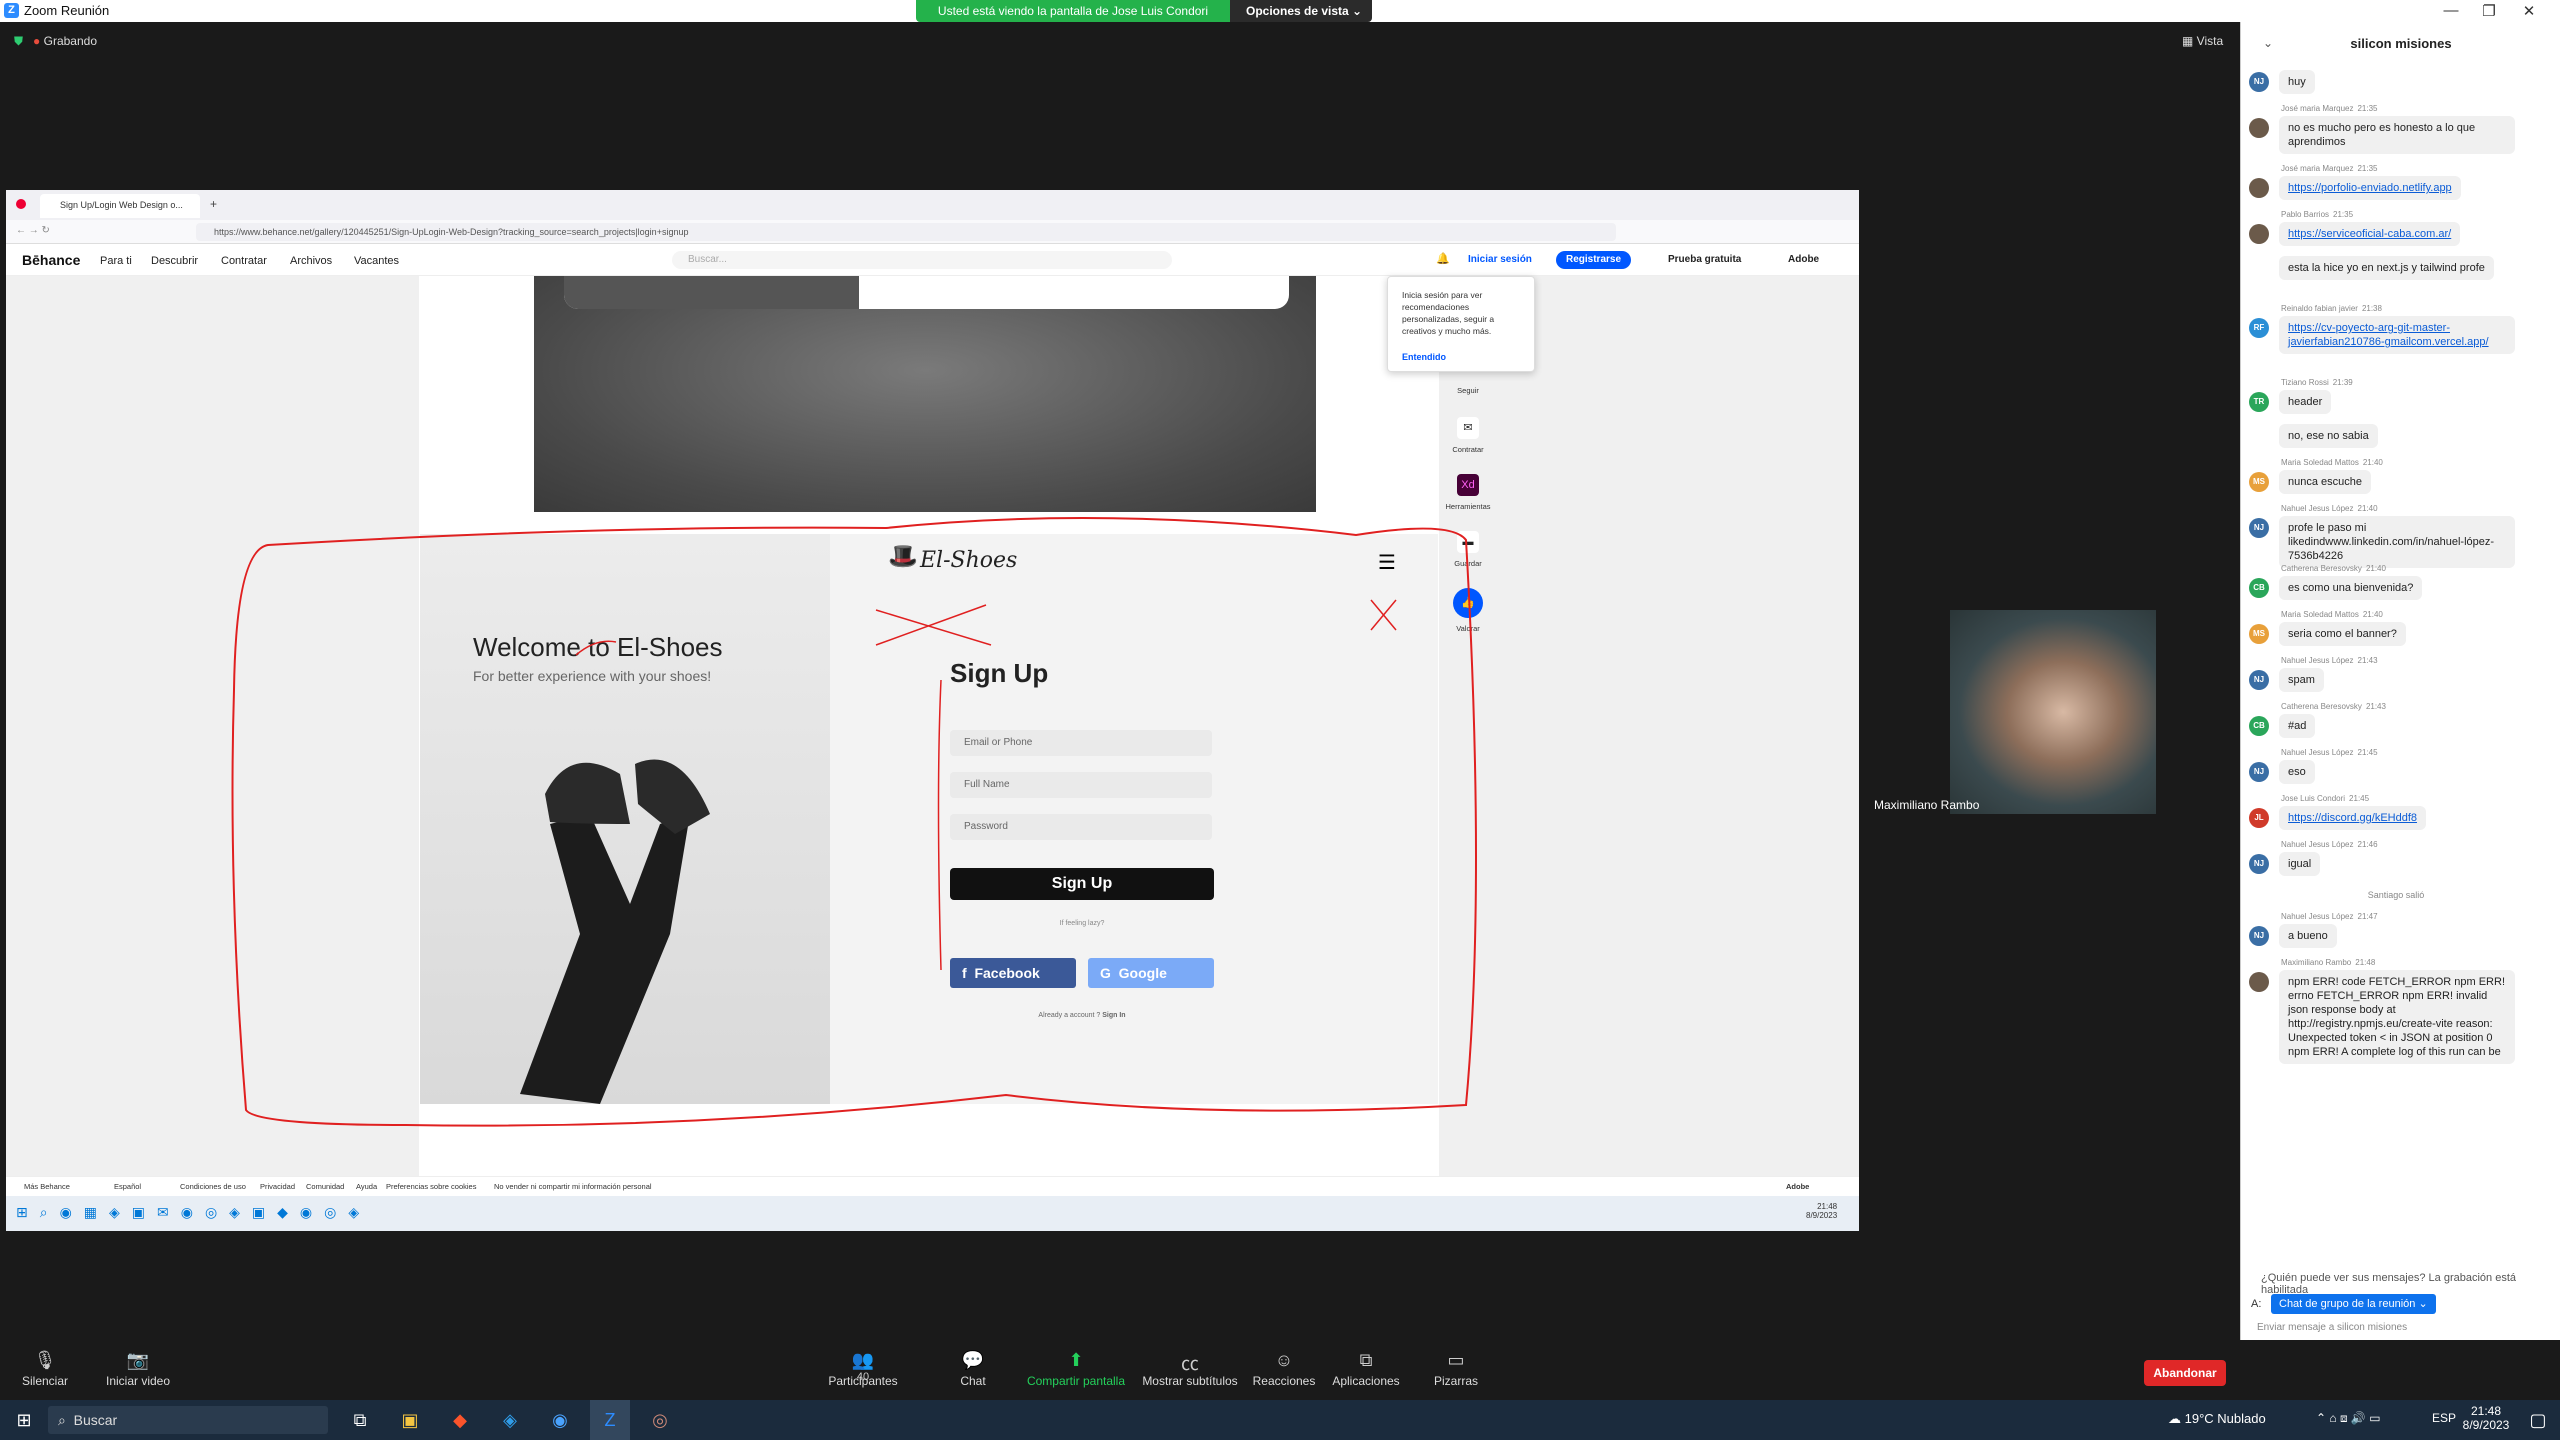  What do you see at coordinates (1798, 1186) in the screenshot?
I see `footer-adobe: Adobe` at bounding box center [1798, 1186].